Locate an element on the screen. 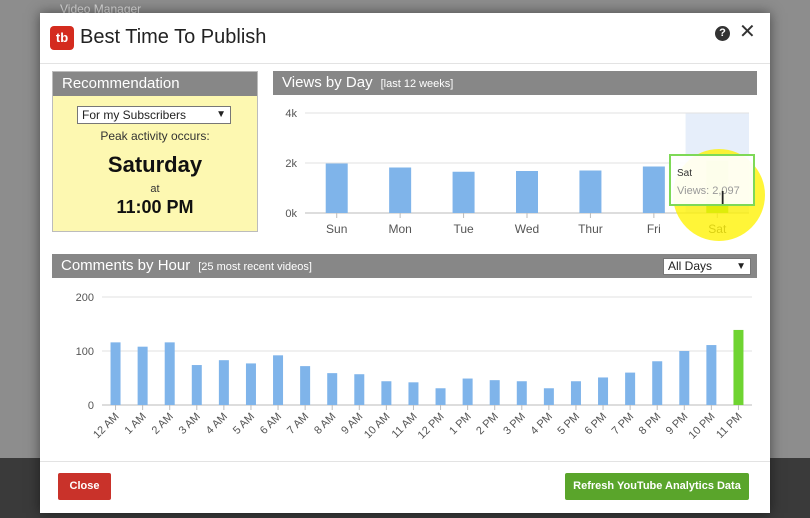 This screenshot has width=810, height=518. bar-mon is located at coordinates (400, 190).